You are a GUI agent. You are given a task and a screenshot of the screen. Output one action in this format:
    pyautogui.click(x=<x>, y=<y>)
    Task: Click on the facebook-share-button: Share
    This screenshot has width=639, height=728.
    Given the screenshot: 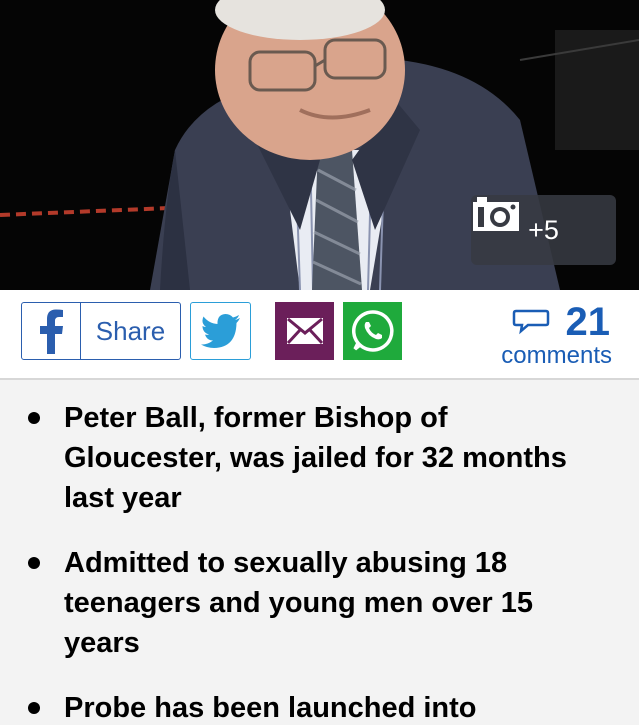 What is the action you would take?
    pyautogui.click(x=101, y=331)
    